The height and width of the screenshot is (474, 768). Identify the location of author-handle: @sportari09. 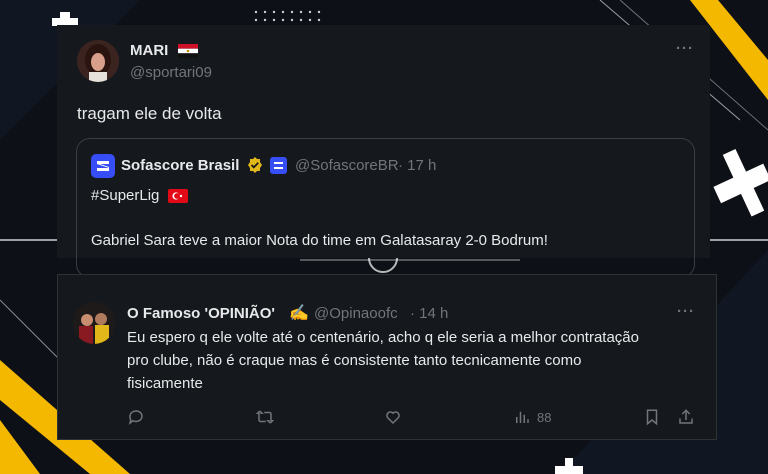
(171, 72).